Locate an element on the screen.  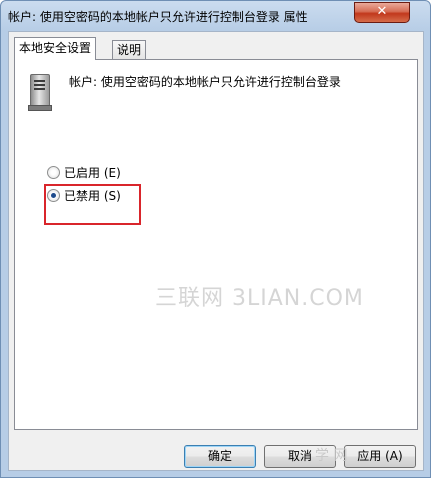
policy-name: 帐户: 使用空密码的本地帐户只允许进行控制台登录 is located at coordinates (205, 82).